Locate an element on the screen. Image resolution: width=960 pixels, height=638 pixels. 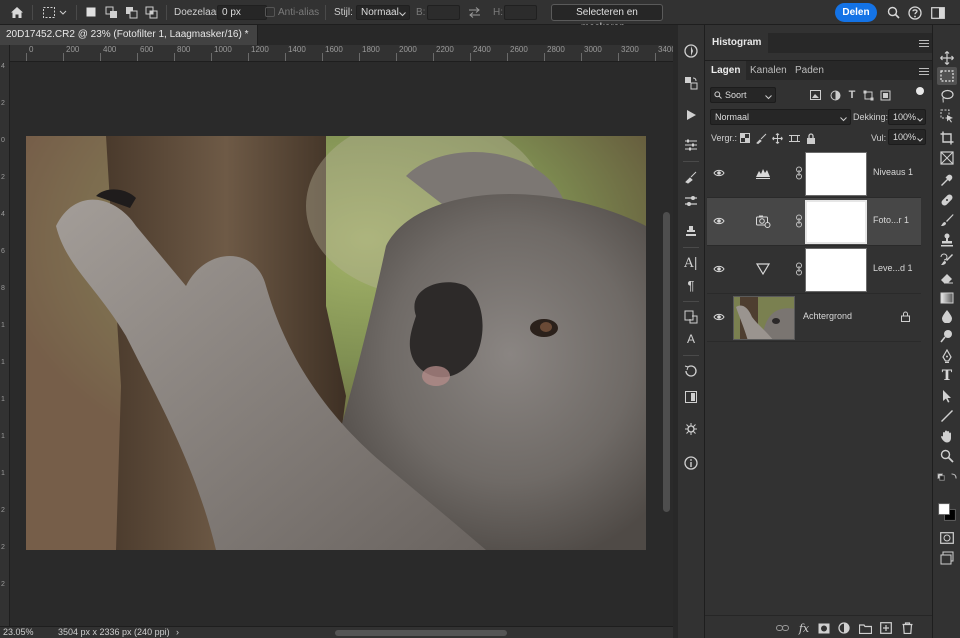
tool-presets-icon is located at coordinates (691, 201).